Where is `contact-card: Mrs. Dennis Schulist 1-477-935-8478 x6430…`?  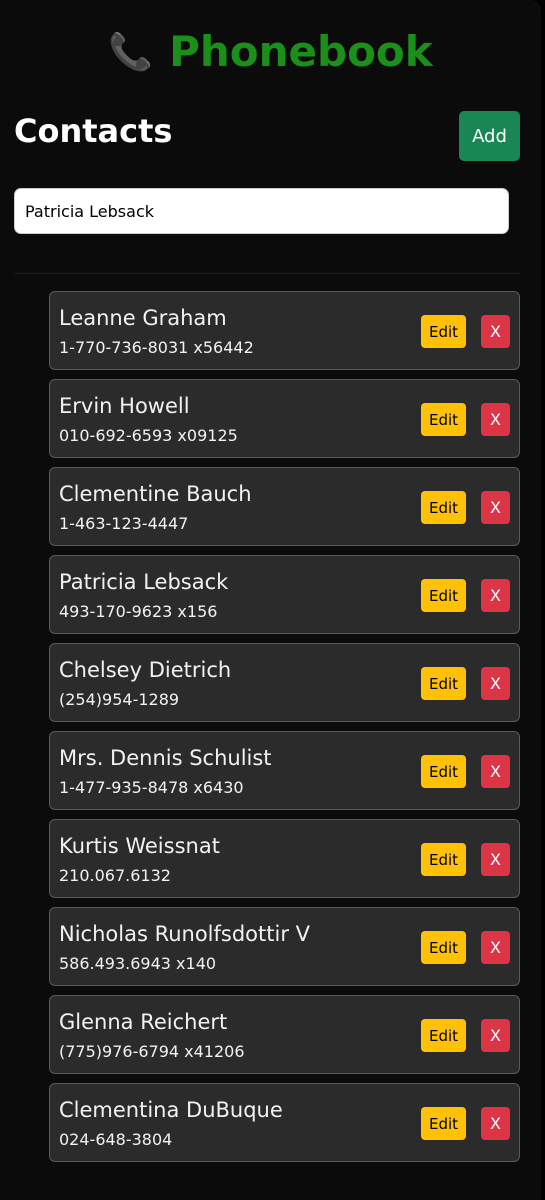
contact-card: Mrs. Dennis Schulist 1-477-935-8478 x6430… is located at coordinates (284, 770).